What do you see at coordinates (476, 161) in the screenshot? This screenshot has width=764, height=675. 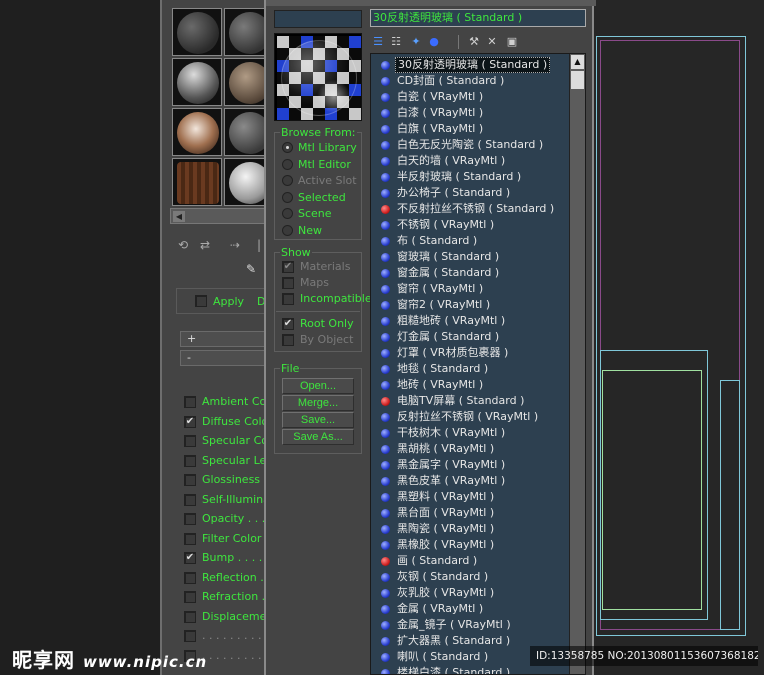 I see `material-list-item: 白天的墙 ( VRayMtl )` at bounding box center [476, 161].